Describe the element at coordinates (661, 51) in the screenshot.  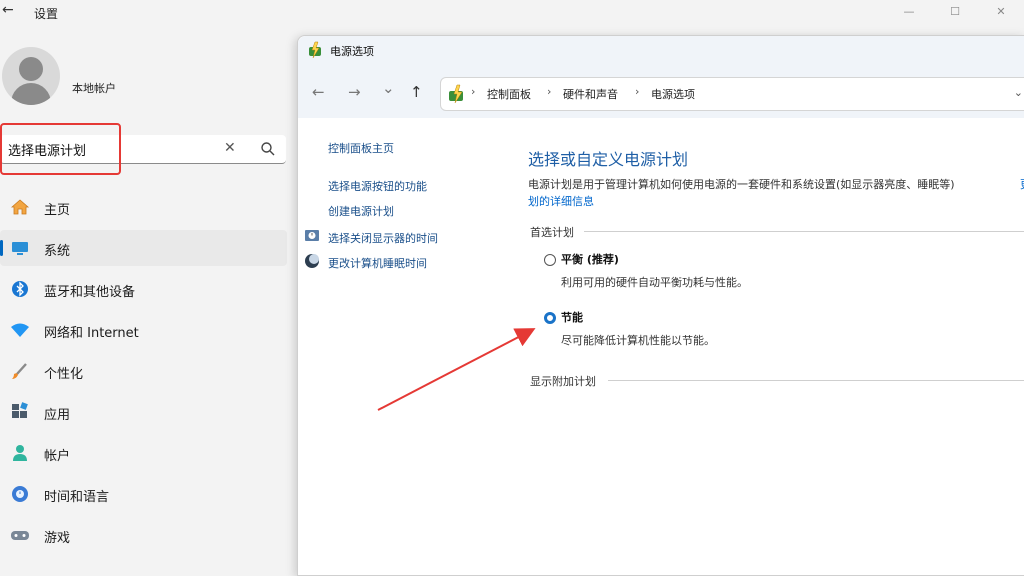
I see `power-titlebar: 电源选项` at that location.